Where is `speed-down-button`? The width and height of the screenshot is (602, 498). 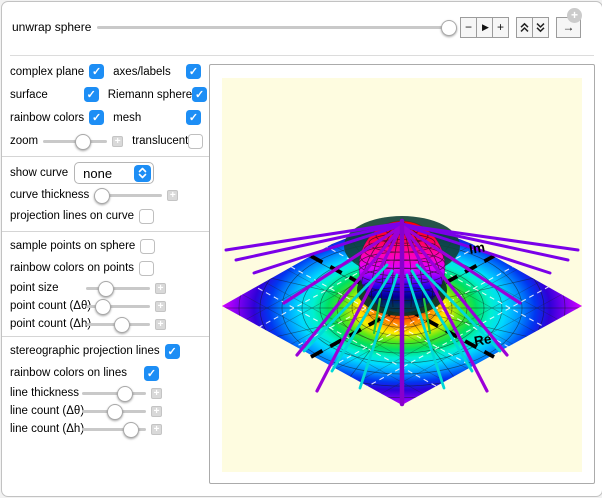
speed-down-button is located at coordinates (540, 27).